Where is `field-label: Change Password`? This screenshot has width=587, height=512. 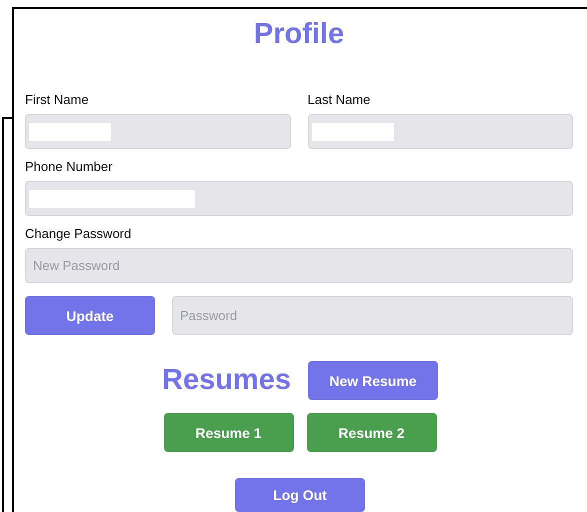
field-label: Change Password is located at coordinates (78, 234).